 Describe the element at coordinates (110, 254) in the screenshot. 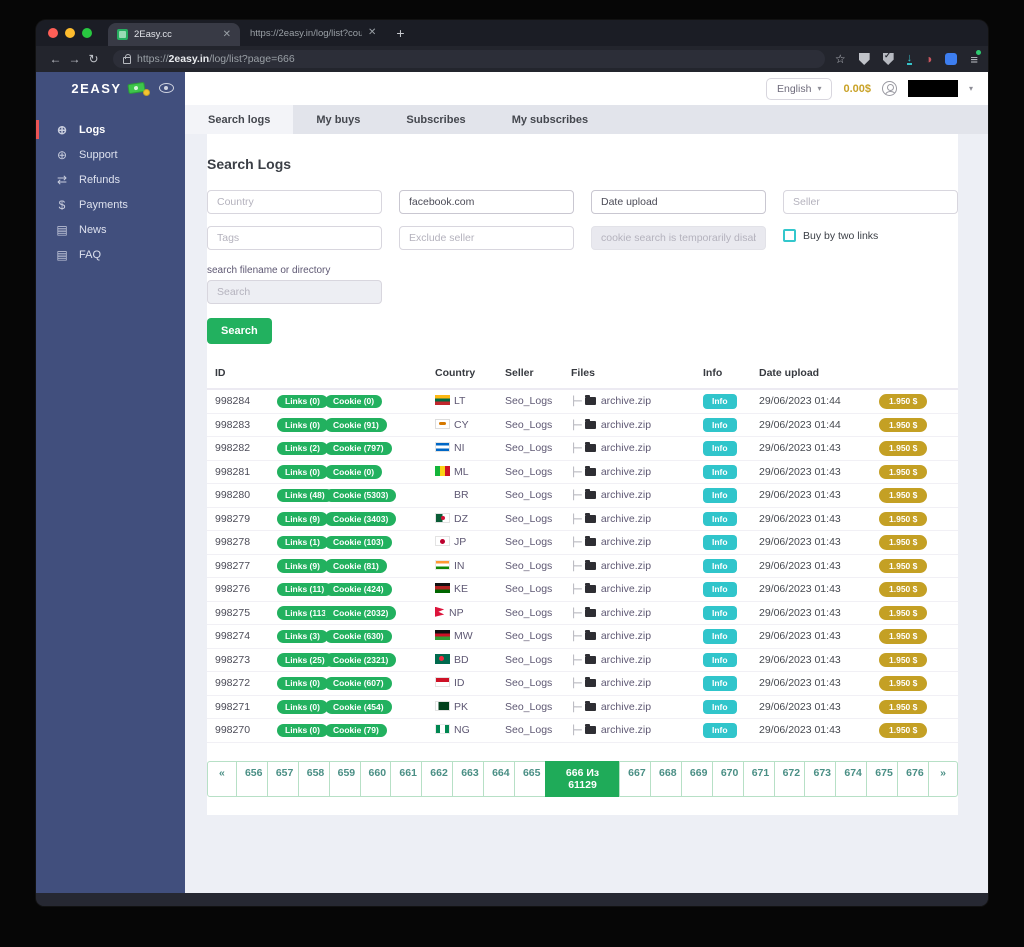

I see `sidebar-item-faq: ▤ FAQ` at that location.